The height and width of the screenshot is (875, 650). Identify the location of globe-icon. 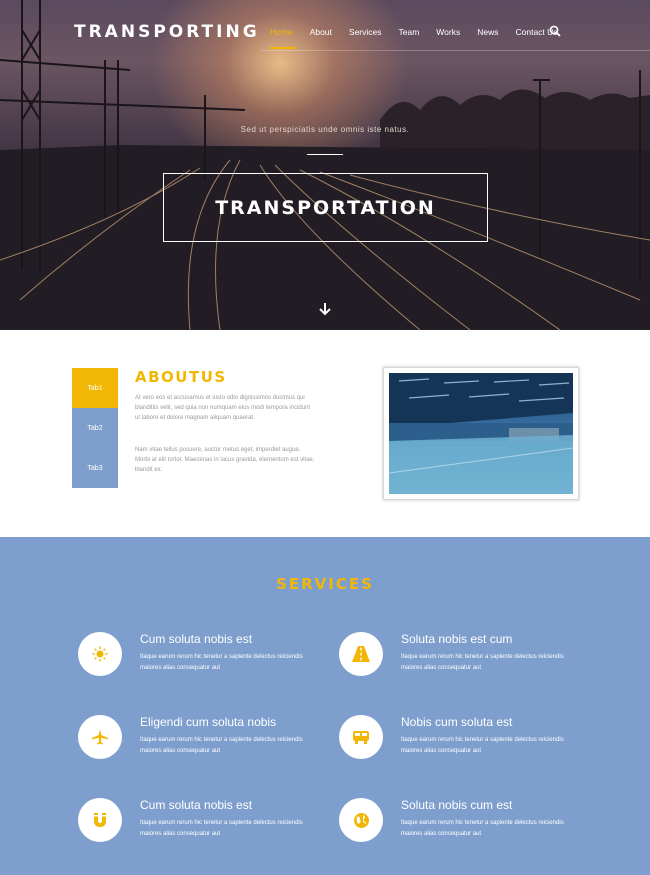
(361, 820).